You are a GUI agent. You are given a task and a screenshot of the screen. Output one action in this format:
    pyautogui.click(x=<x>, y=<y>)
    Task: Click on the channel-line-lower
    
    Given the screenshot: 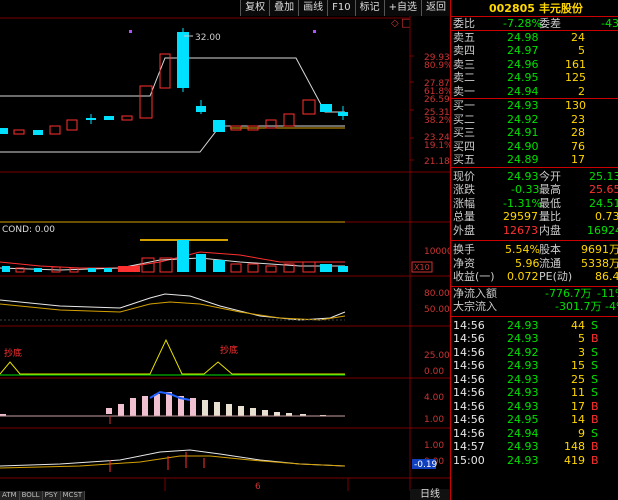 What is the action you would take?
    pyautogui.click(x=172, y=139)
    